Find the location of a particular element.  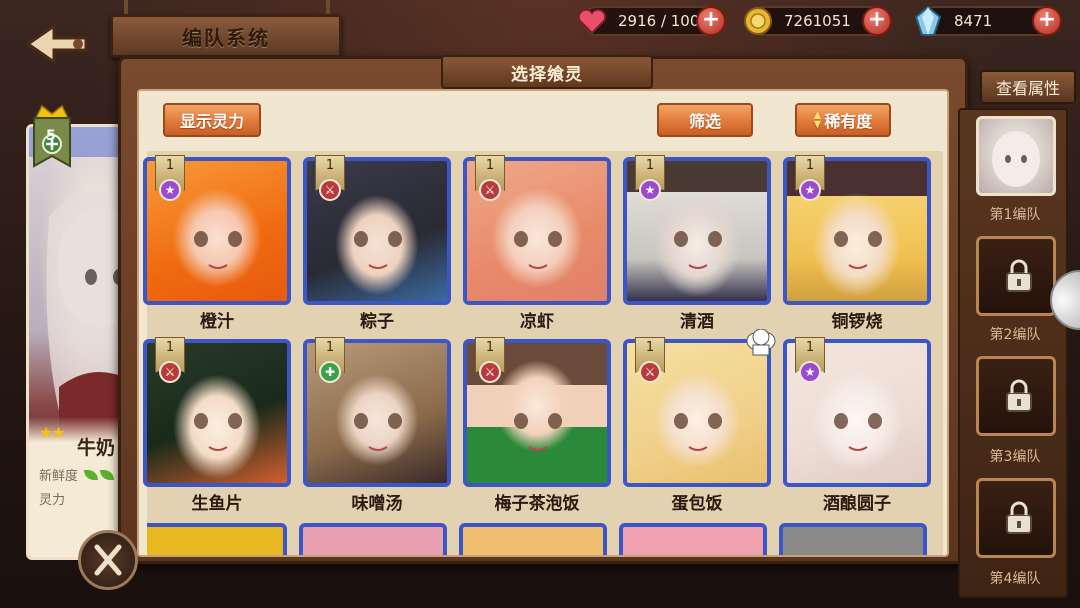

gold-value: 7261051 is located at coordinates (817, 21).